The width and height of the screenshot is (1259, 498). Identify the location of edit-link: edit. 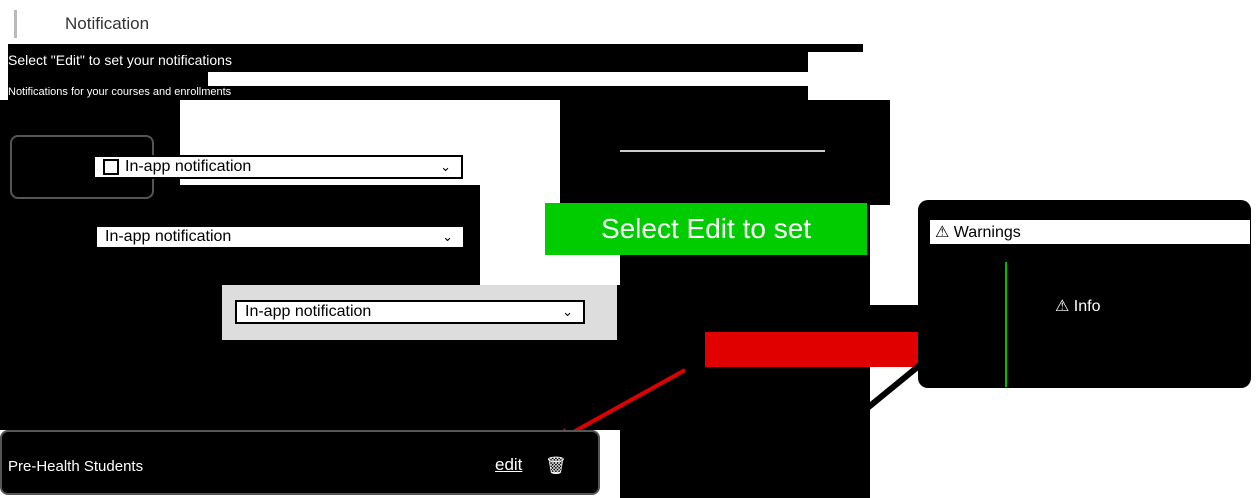
(508, 465).